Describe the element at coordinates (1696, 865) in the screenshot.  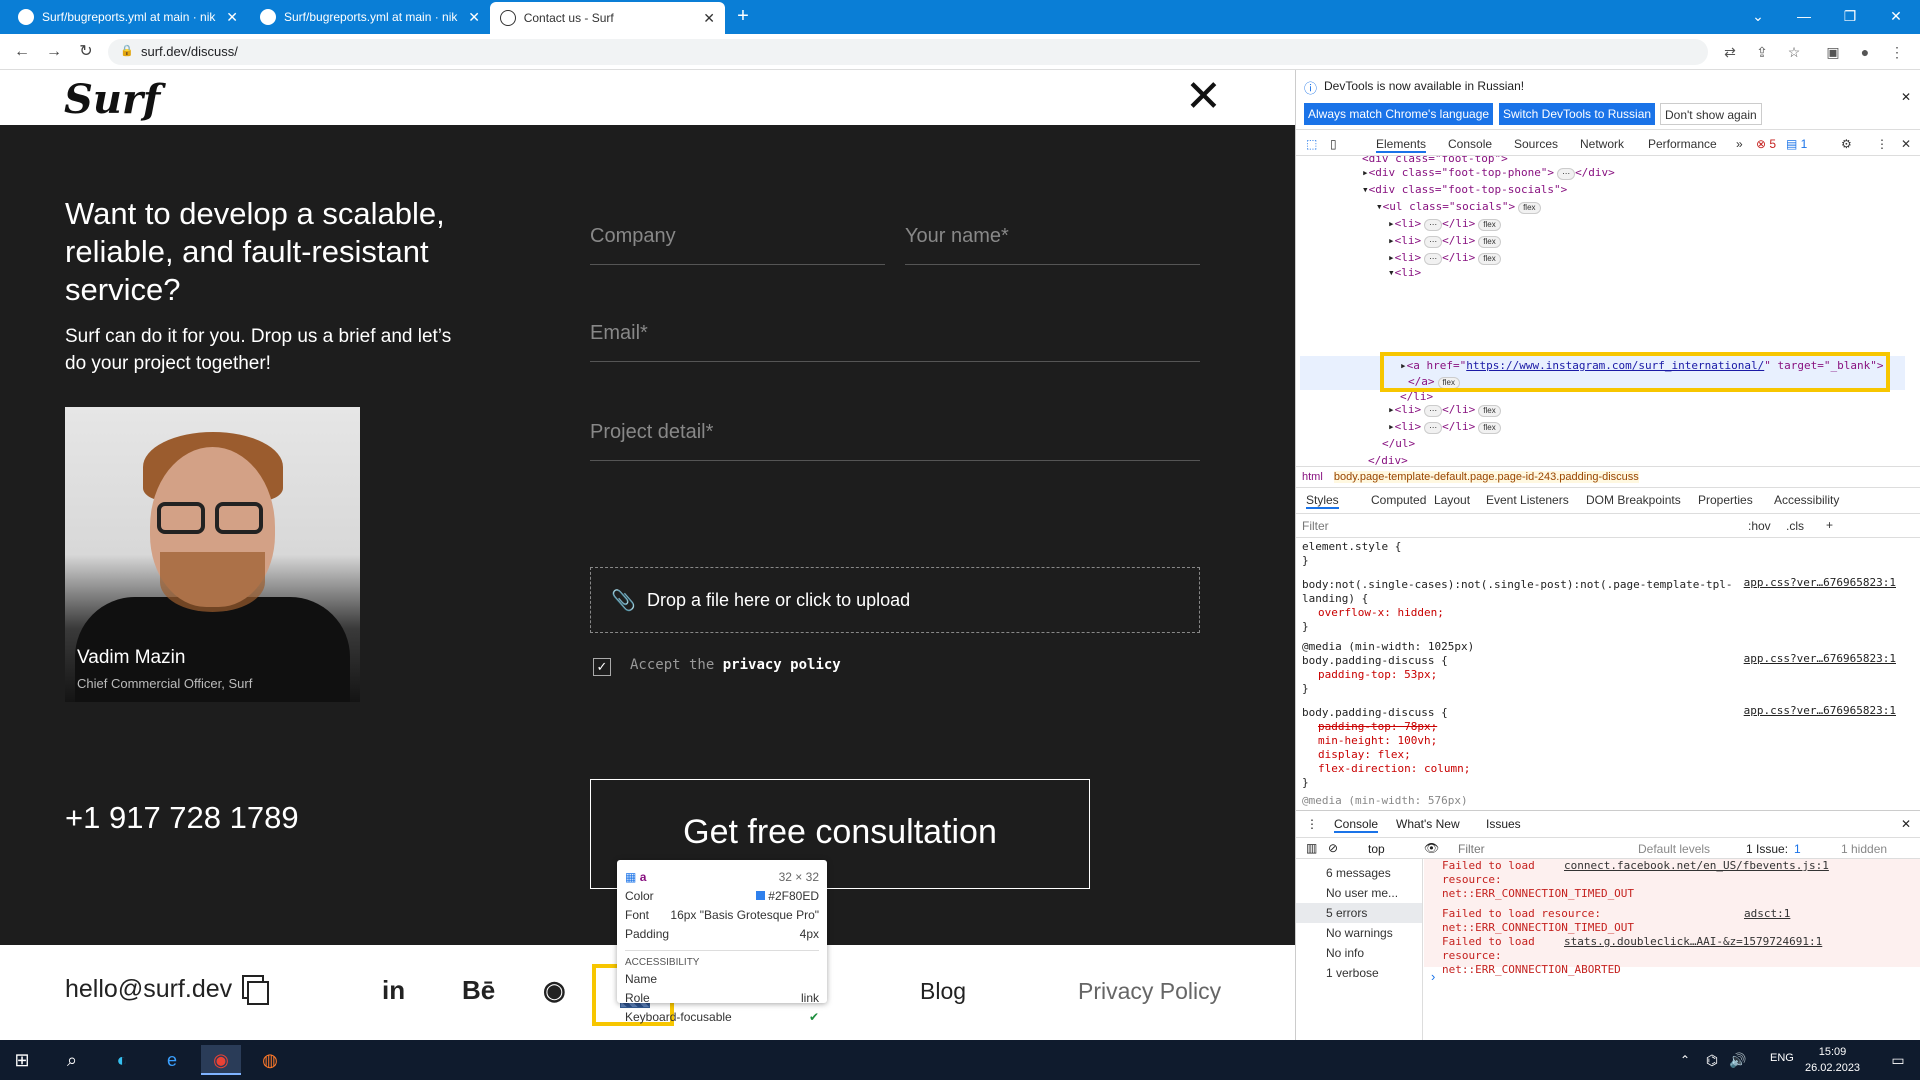
I see `error-source-link: connect.facebook.net/en_US/fbevents.js:1` at that location.